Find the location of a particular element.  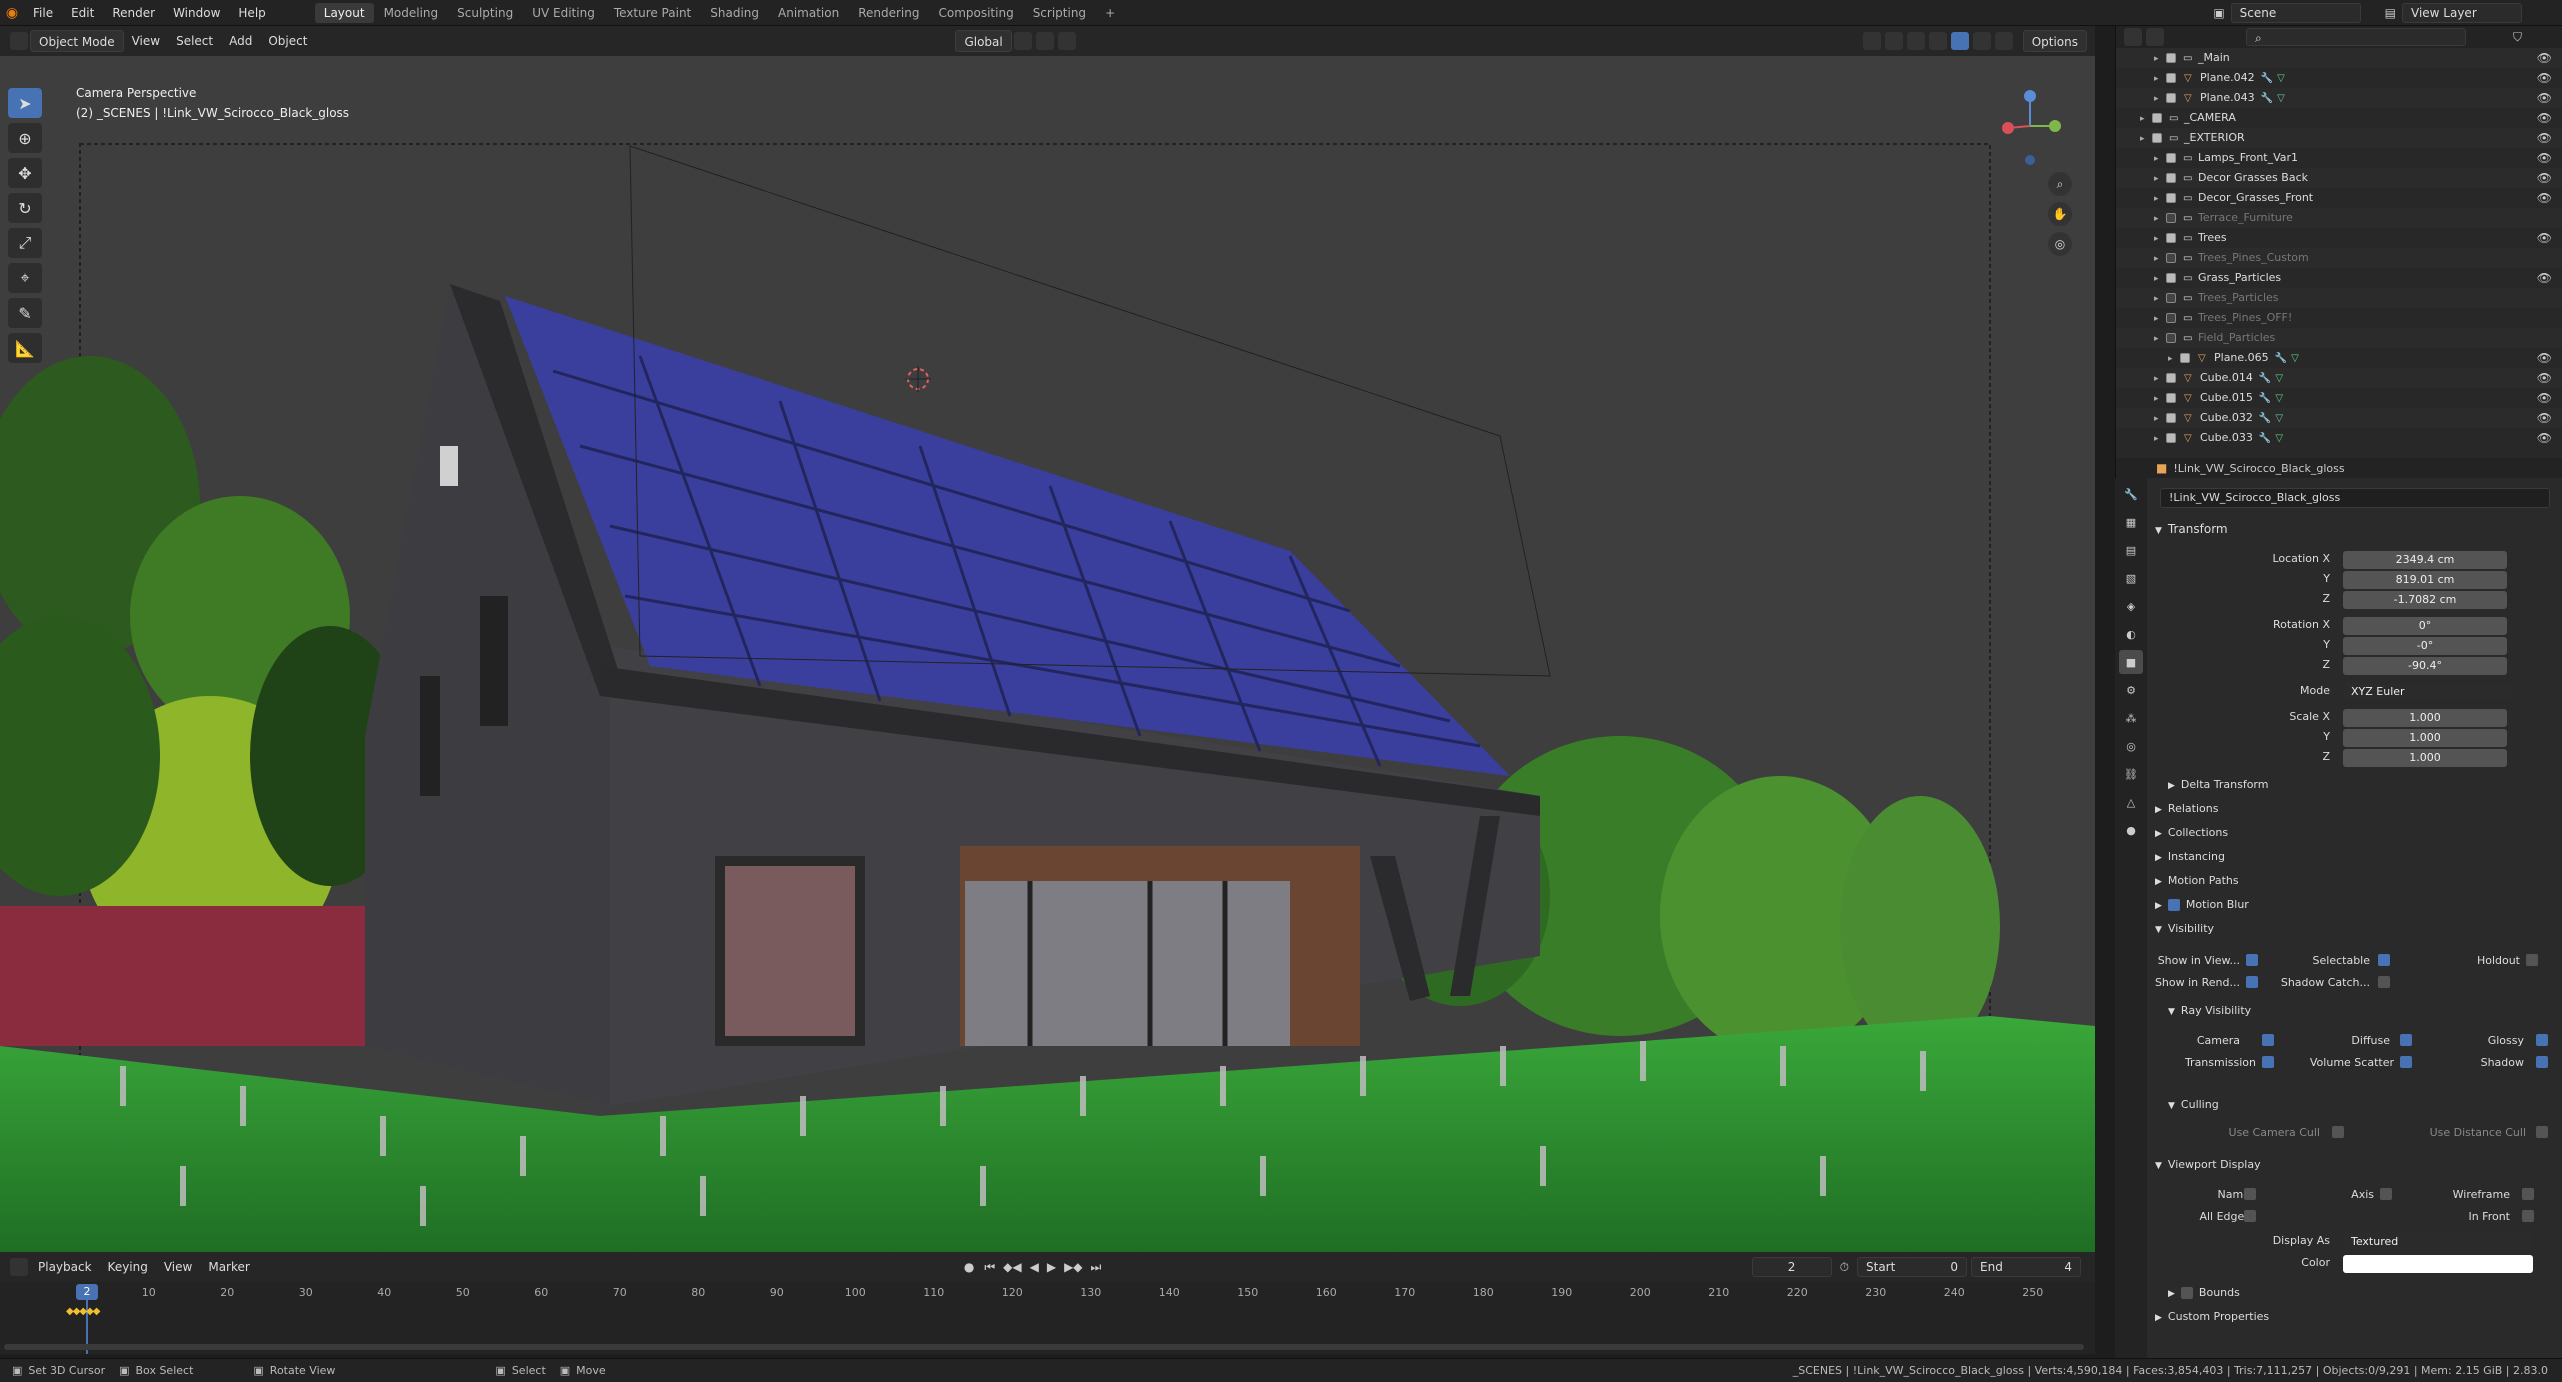

scene-tab-icon: ◈ is located at coordinates (2131, 606).